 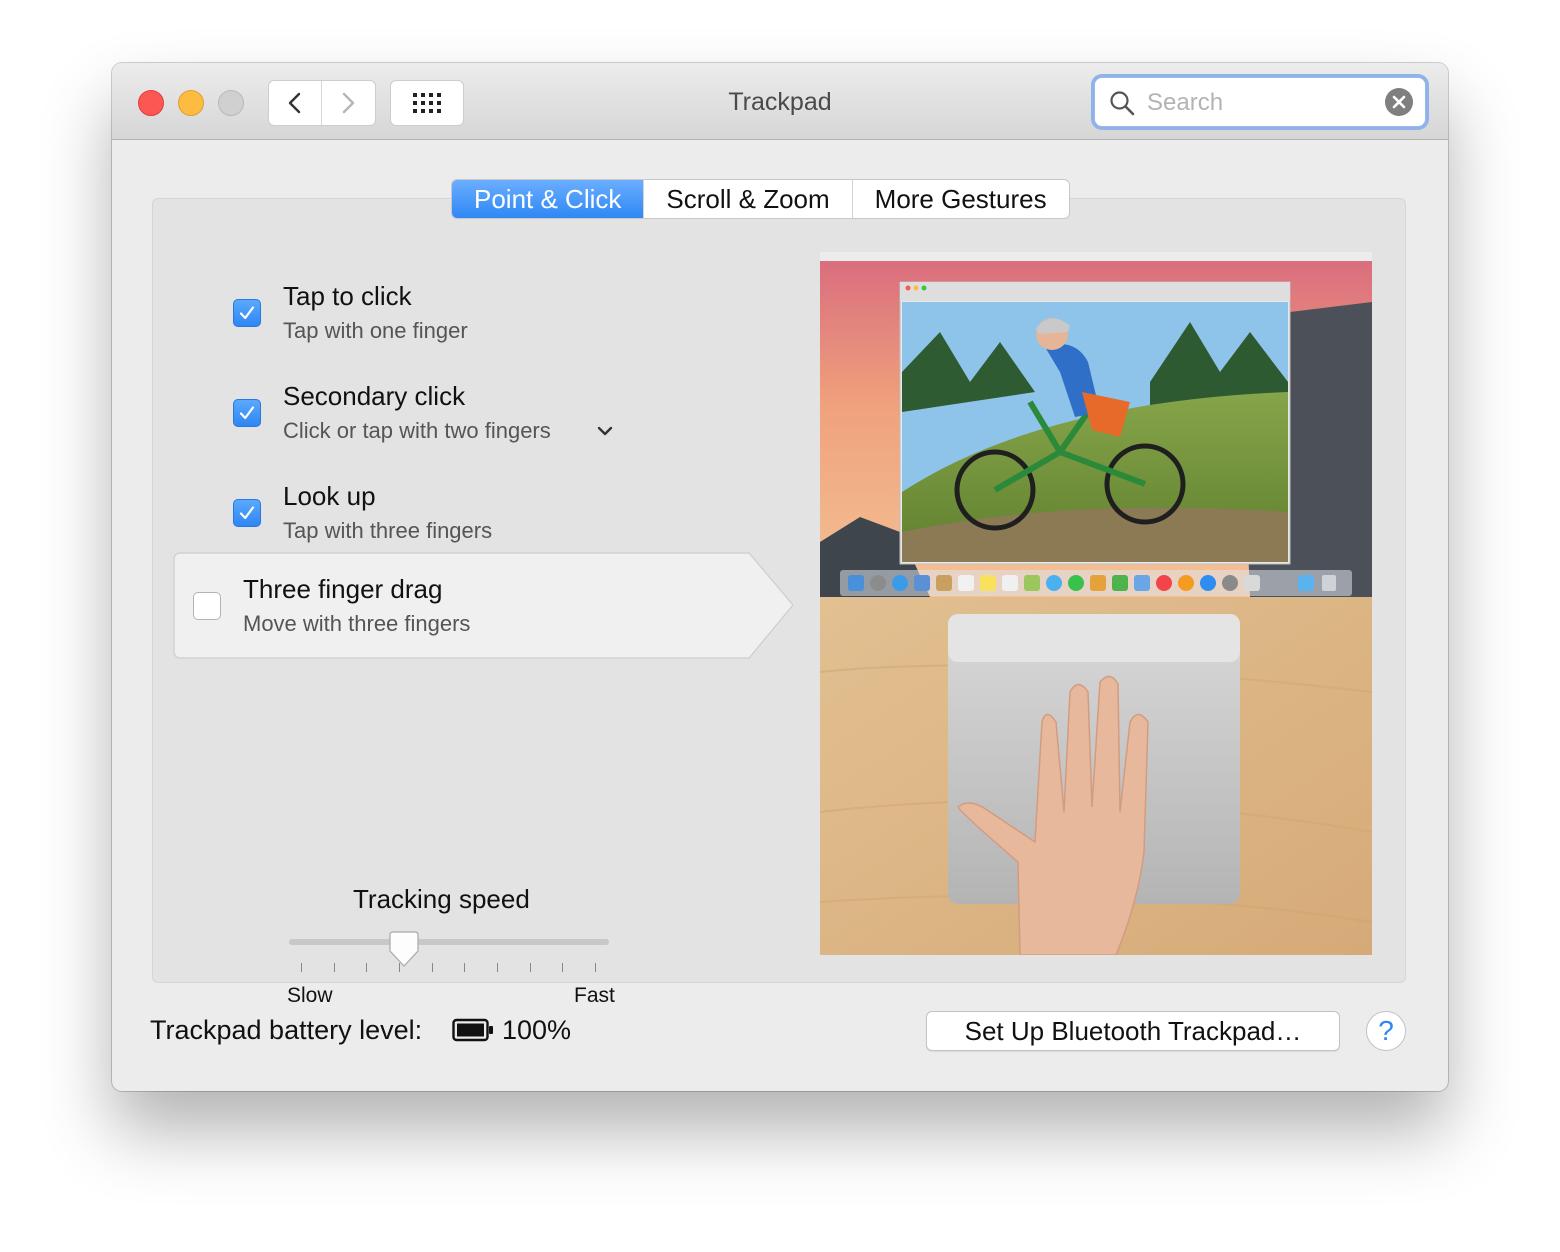 What do you see at coordinates (374, 396) in the screenshot?
I see `option-title: Secondary click` at bounding box center [374, 396].